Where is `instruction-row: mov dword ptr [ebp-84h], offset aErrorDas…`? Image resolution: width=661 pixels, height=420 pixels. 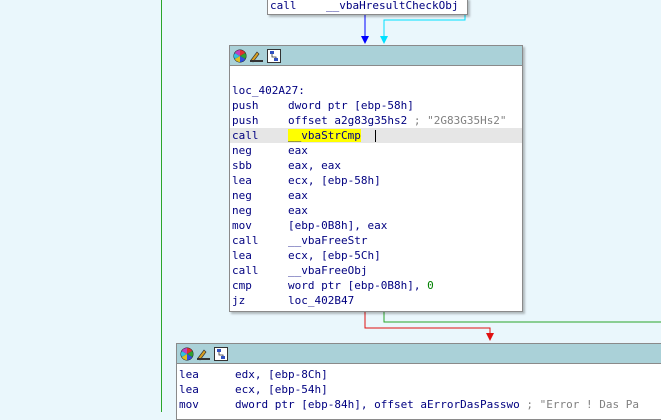 instruction-row: mov dword ptr [ebp-84h], offset aErrorDas… is located at coordinates (419, 404).